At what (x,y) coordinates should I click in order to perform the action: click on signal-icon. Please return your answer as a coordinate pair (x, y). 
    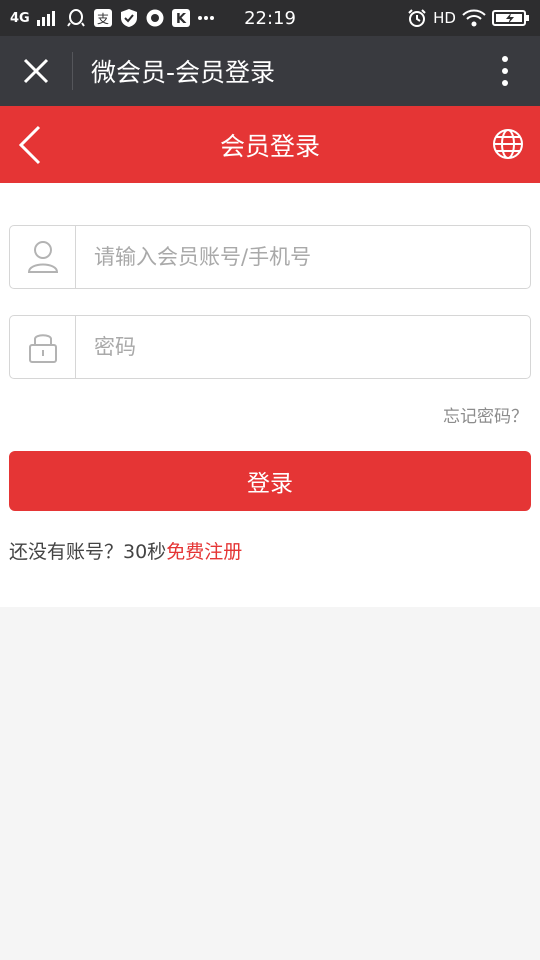
    Looking at the image, I should click on (47, 18).